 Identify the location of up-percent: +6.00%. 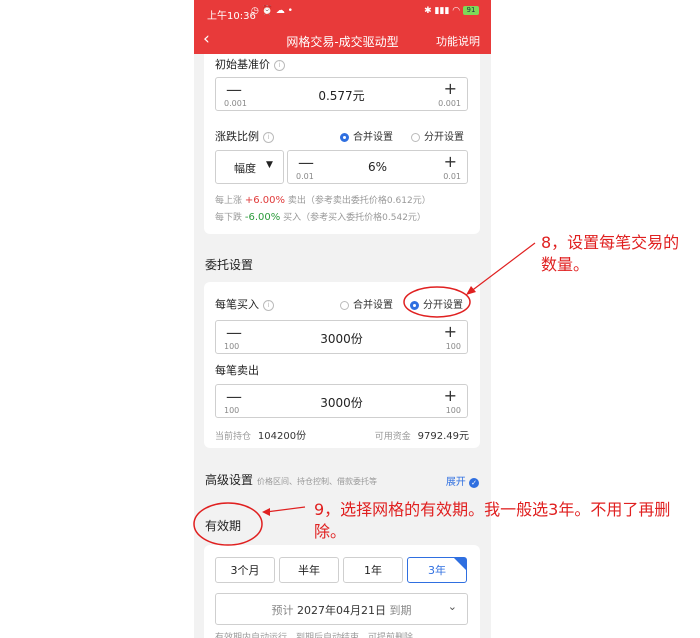
(265, 200).